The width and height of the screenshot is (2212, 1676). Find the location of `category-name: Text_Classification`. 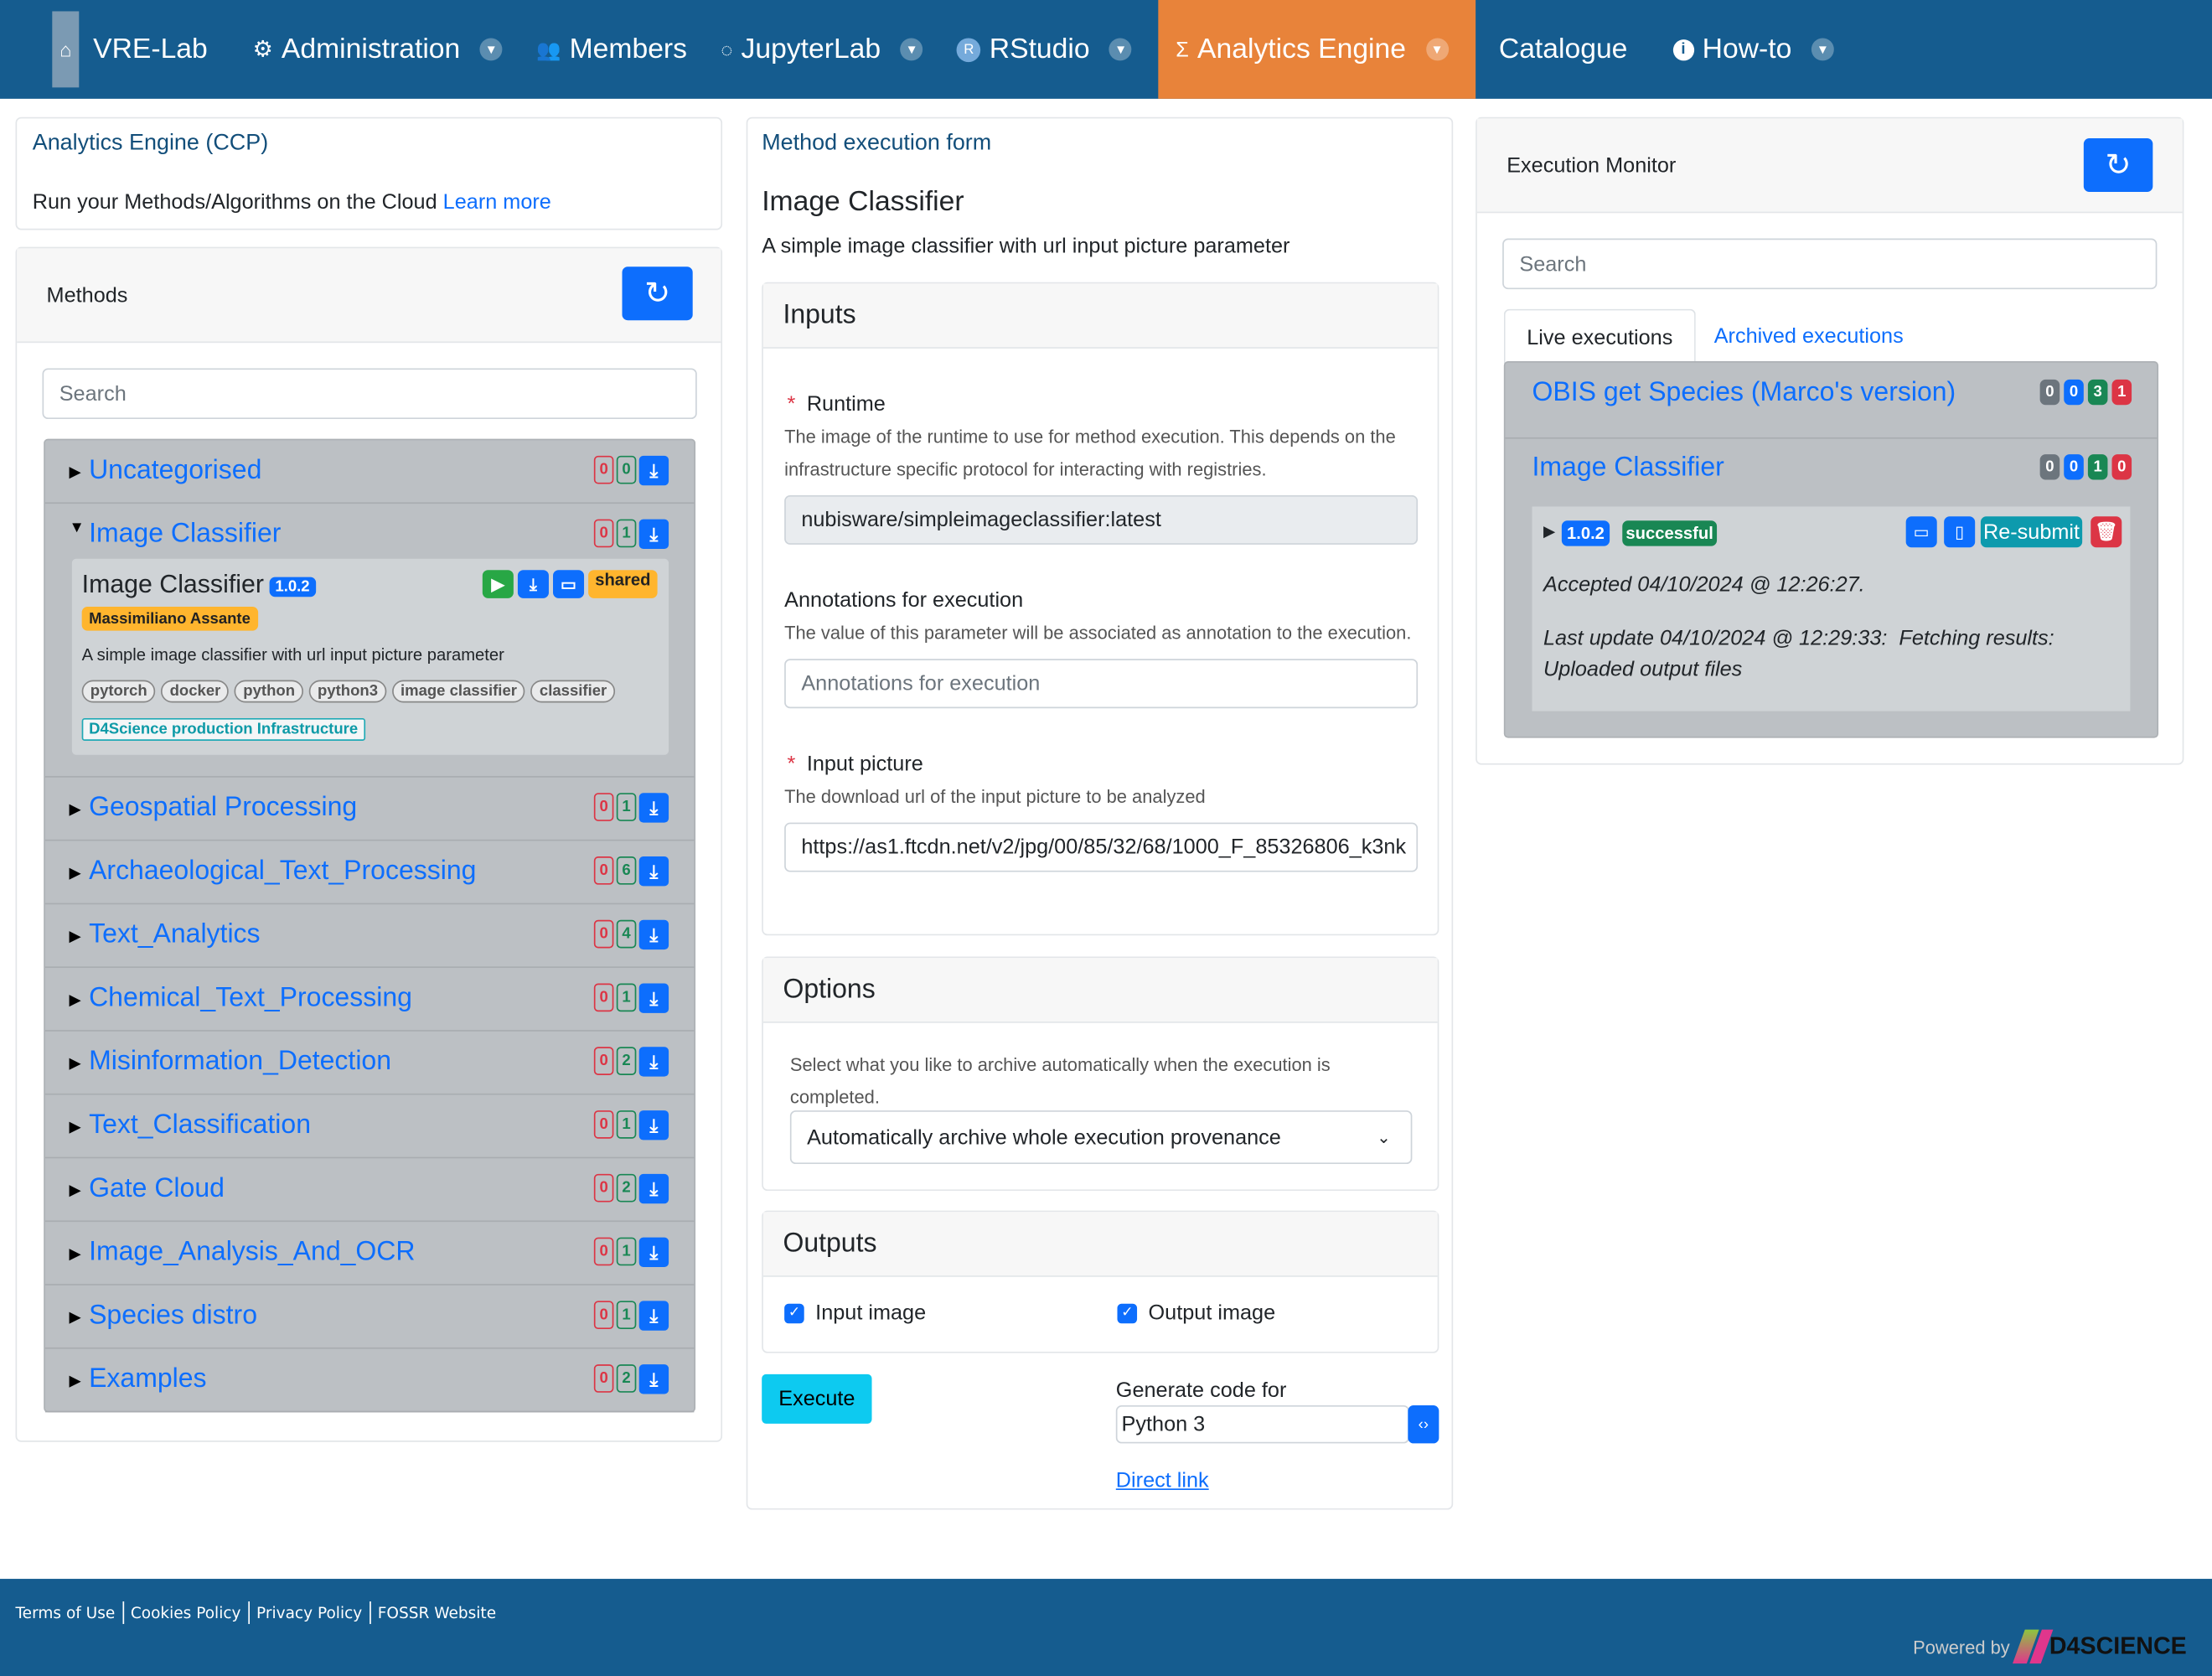

category-name: Text_Classification is located at coordinates (200, 1125).